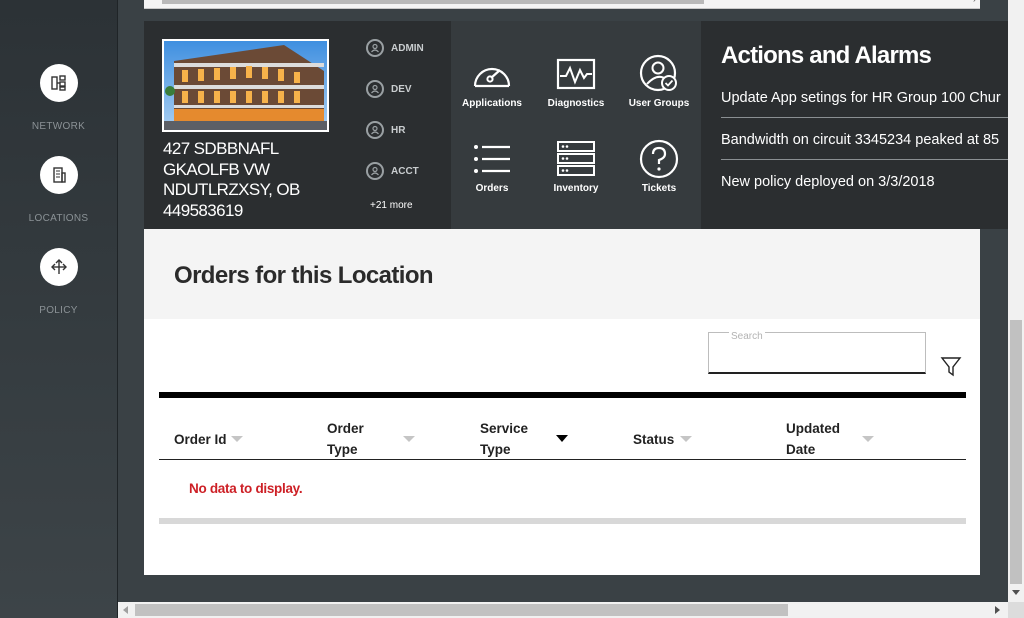 This screenshot has width=1024, height=618. Describe the element at coordinates (576, 74) in the screenshot. I see `waveform-icon` at that location.